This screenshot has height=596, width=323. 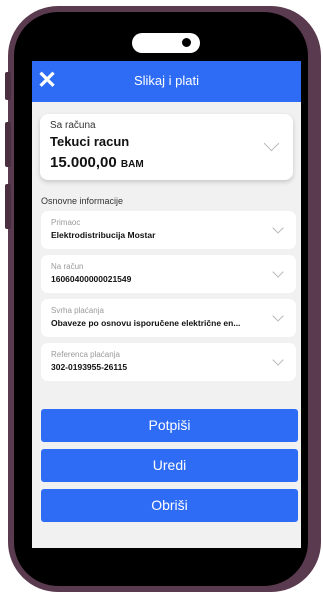 I want to click on balance-currency: BAM, so click(x=132, y=164).